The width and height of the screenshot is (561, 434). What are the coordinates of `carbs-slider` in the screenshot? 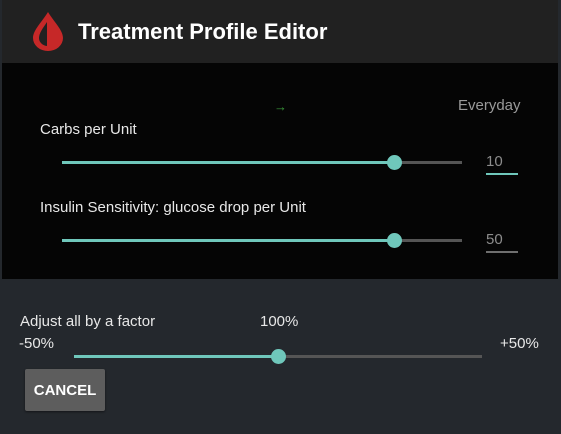 It's located at (262, 162).